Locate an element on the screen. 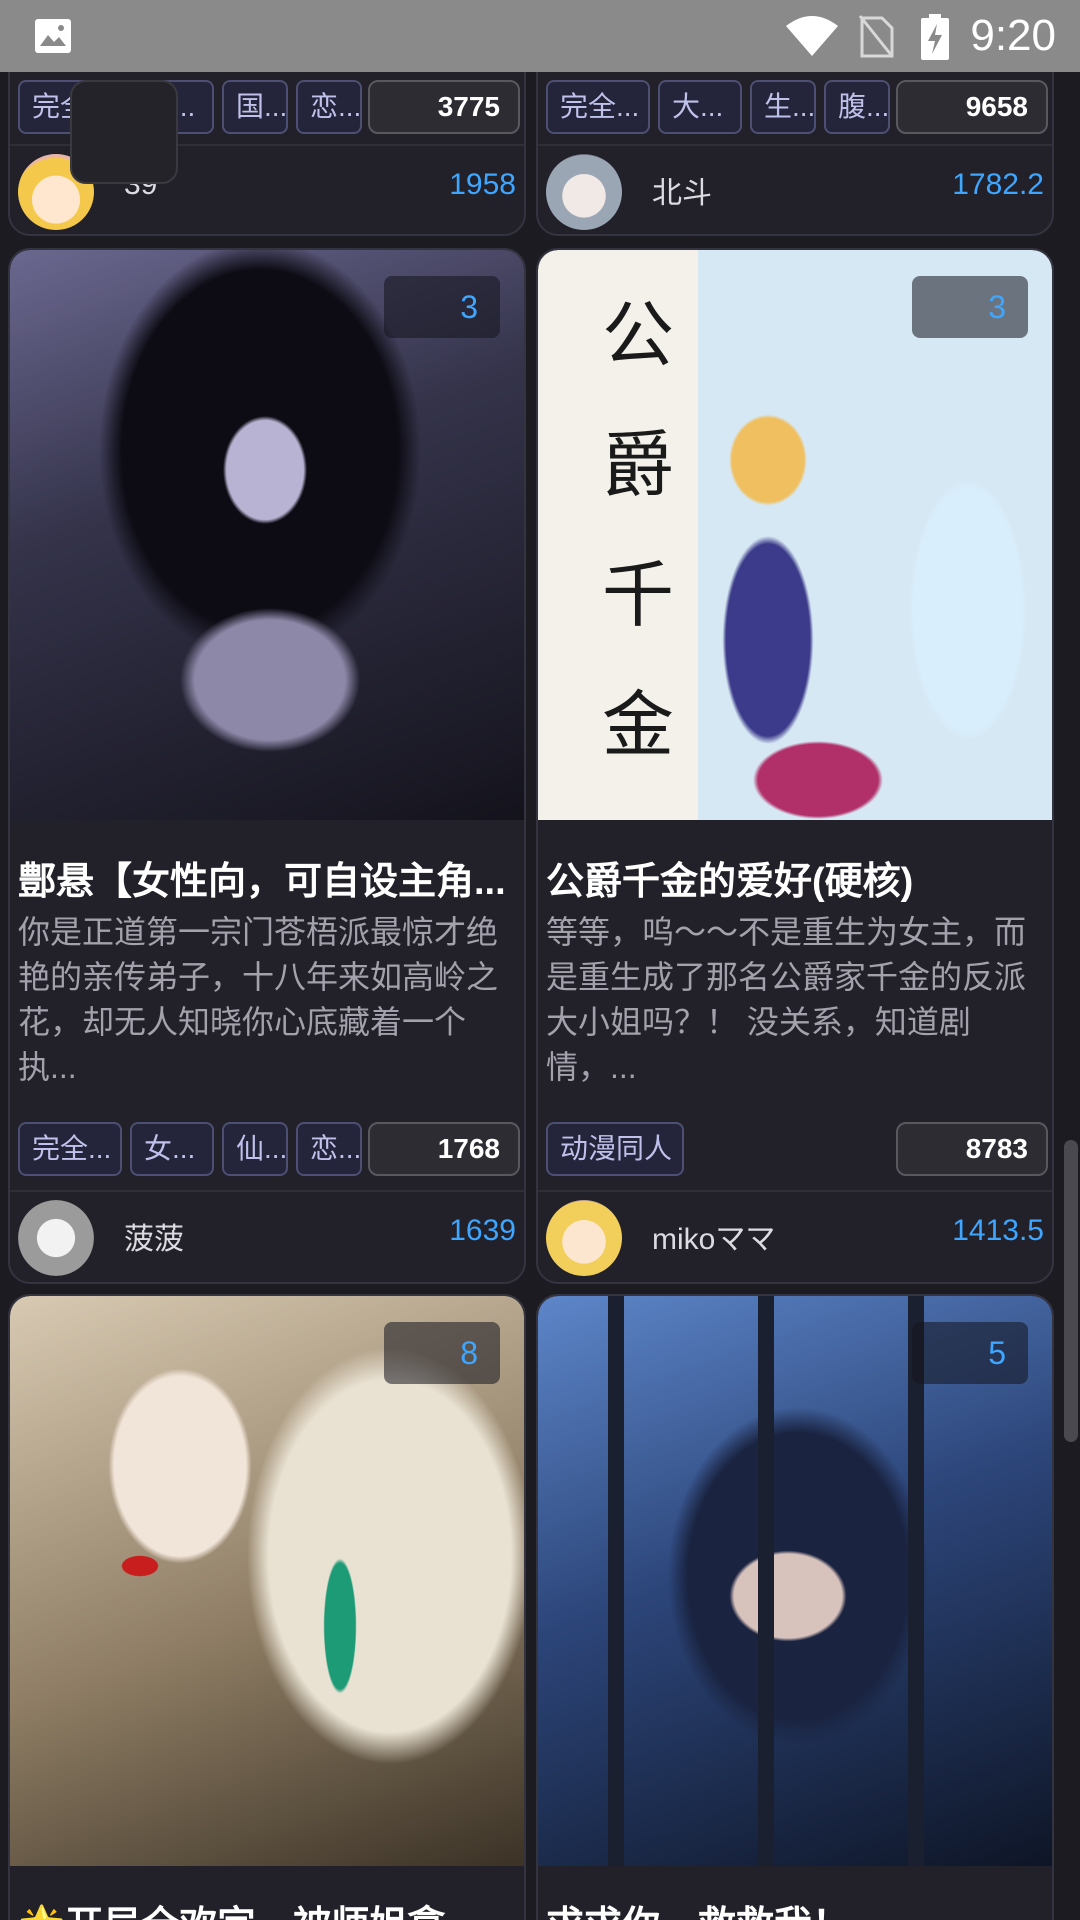  no-sim-icon is located at coordinates (876, 36).